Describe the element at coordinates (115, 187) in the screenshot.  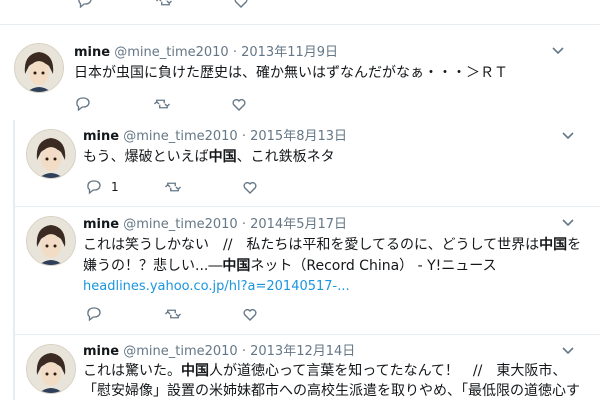
I see `reply-count: 1` at that location.